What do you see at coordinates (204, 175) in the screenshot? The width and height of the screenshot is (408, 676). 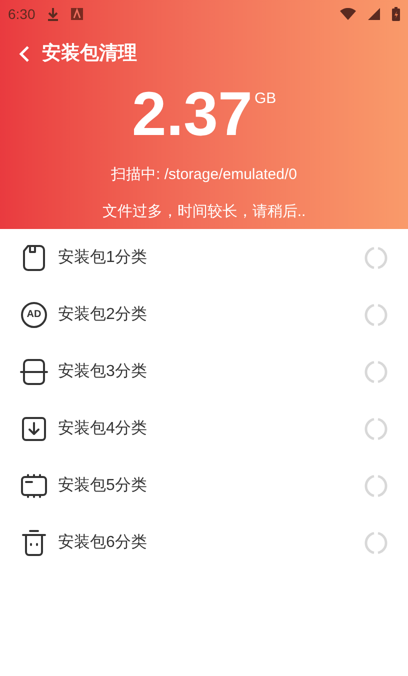 I see `scan-path: 扫描中: /storage/emulated/0` at bounding box center [204, 175].